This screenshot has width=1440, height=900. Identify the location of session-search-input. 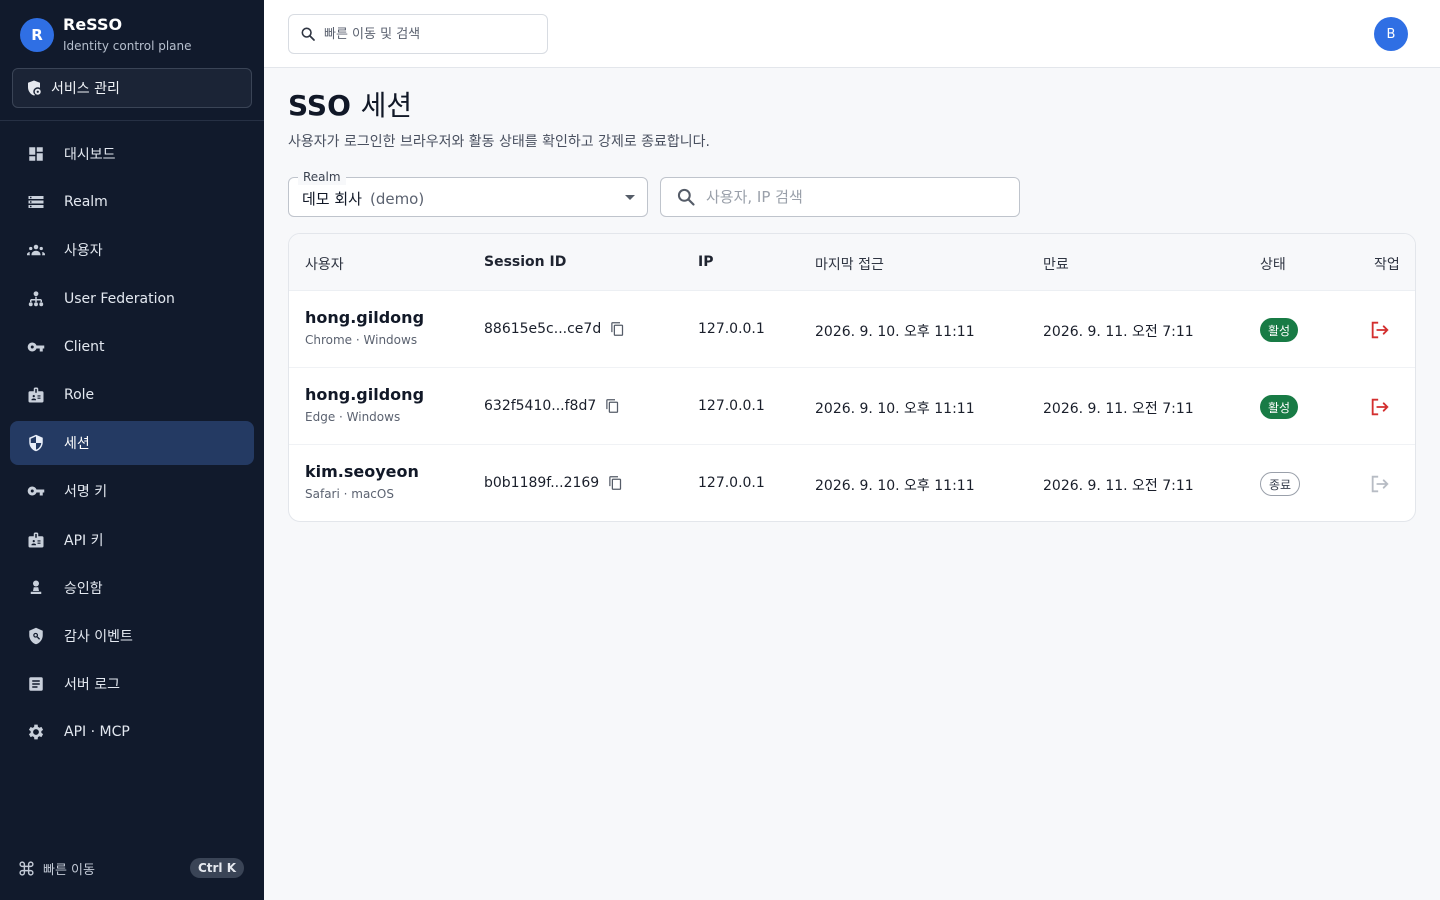
(856, 197).